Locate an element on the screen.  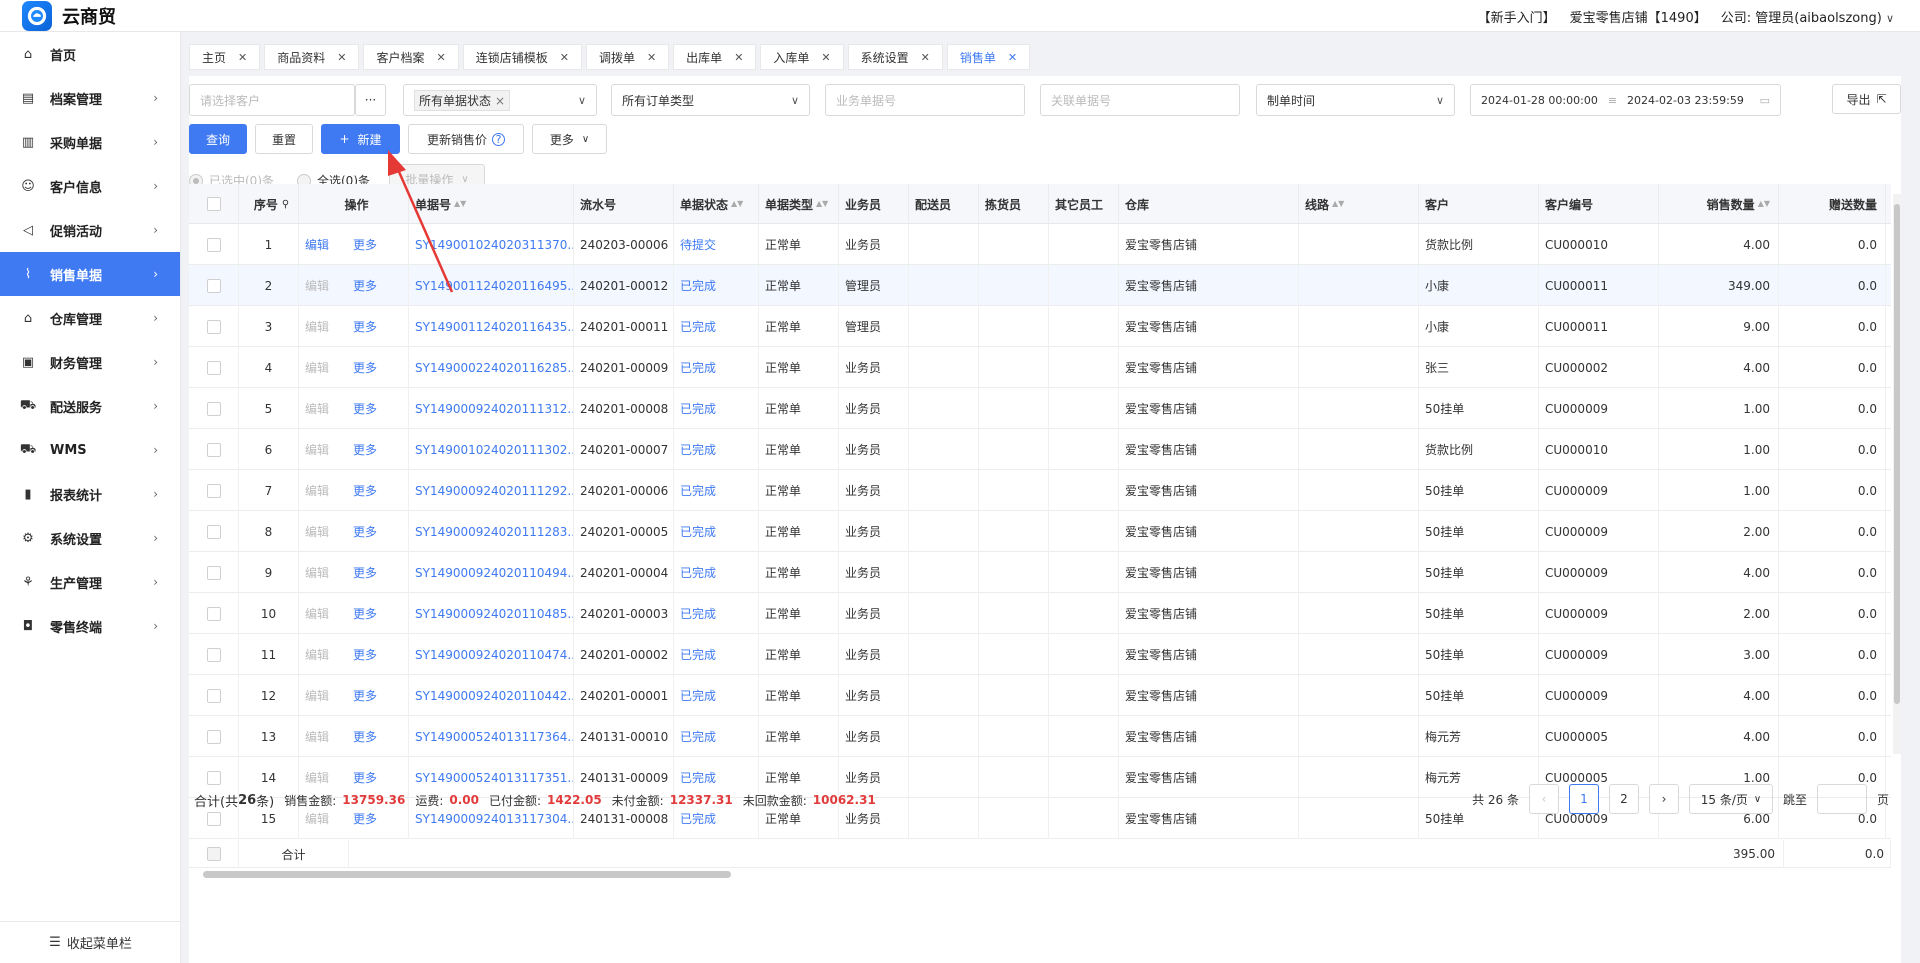
collapse-menu-button: ☰ 收起菜单栏 is located at coordinates (90, 942).